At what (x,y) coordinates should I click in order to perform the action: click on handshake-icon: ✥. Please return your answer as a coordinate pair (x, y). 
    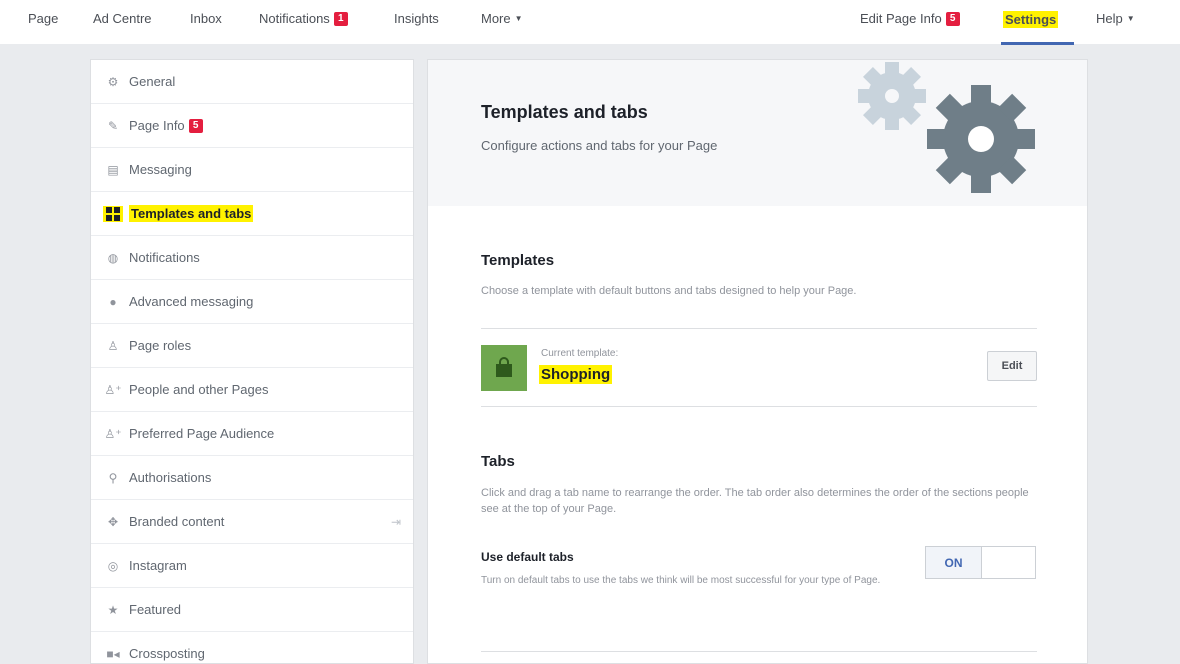
    Looking at the image, I should click on (113, 521).